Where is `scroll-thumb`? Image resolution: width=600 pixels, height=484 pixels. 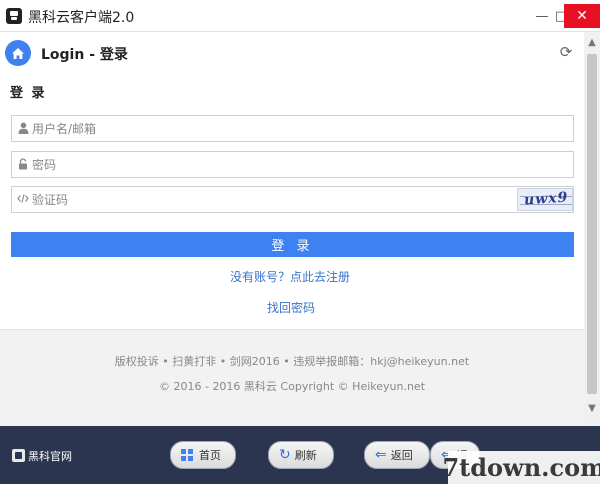 scroll-thumb is located at coordinates (592, 224).